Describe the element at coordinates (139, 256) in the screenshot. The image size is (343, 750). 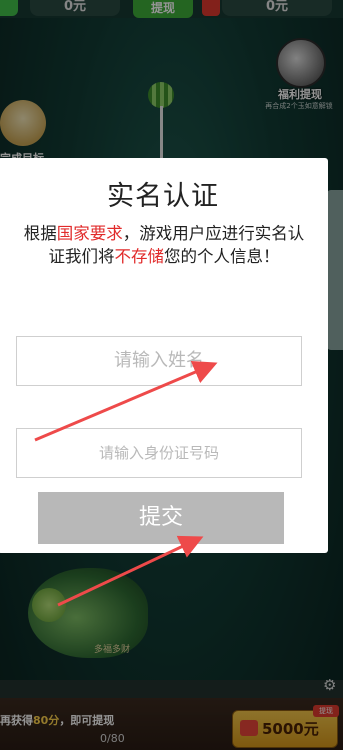
I see `desc-em-nostore: 不存储` at that location.